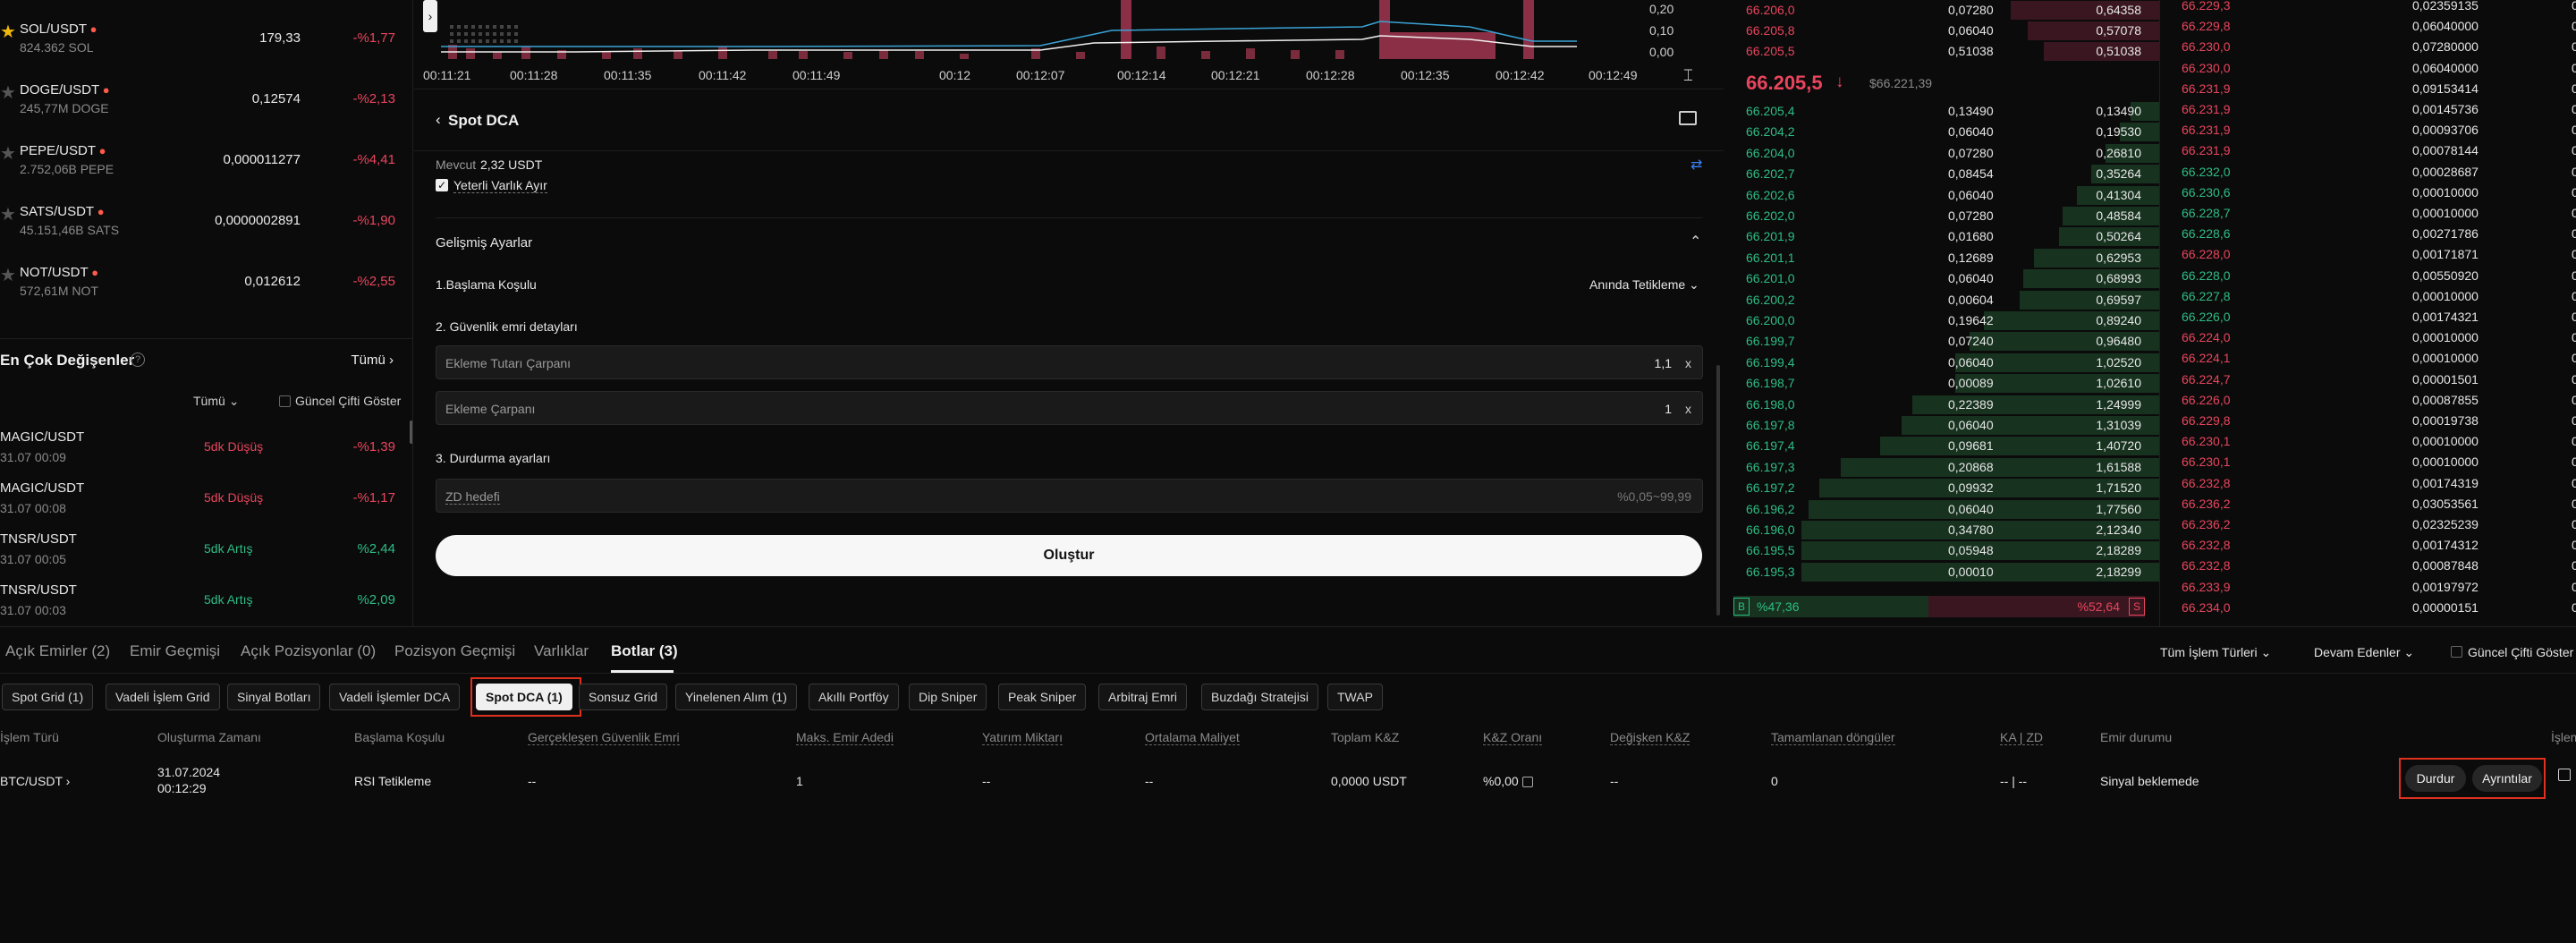 This screenshot has height=943, width=2576. I want to click on tab-3: Pozisyon Geçmişi, so click(454, 651).